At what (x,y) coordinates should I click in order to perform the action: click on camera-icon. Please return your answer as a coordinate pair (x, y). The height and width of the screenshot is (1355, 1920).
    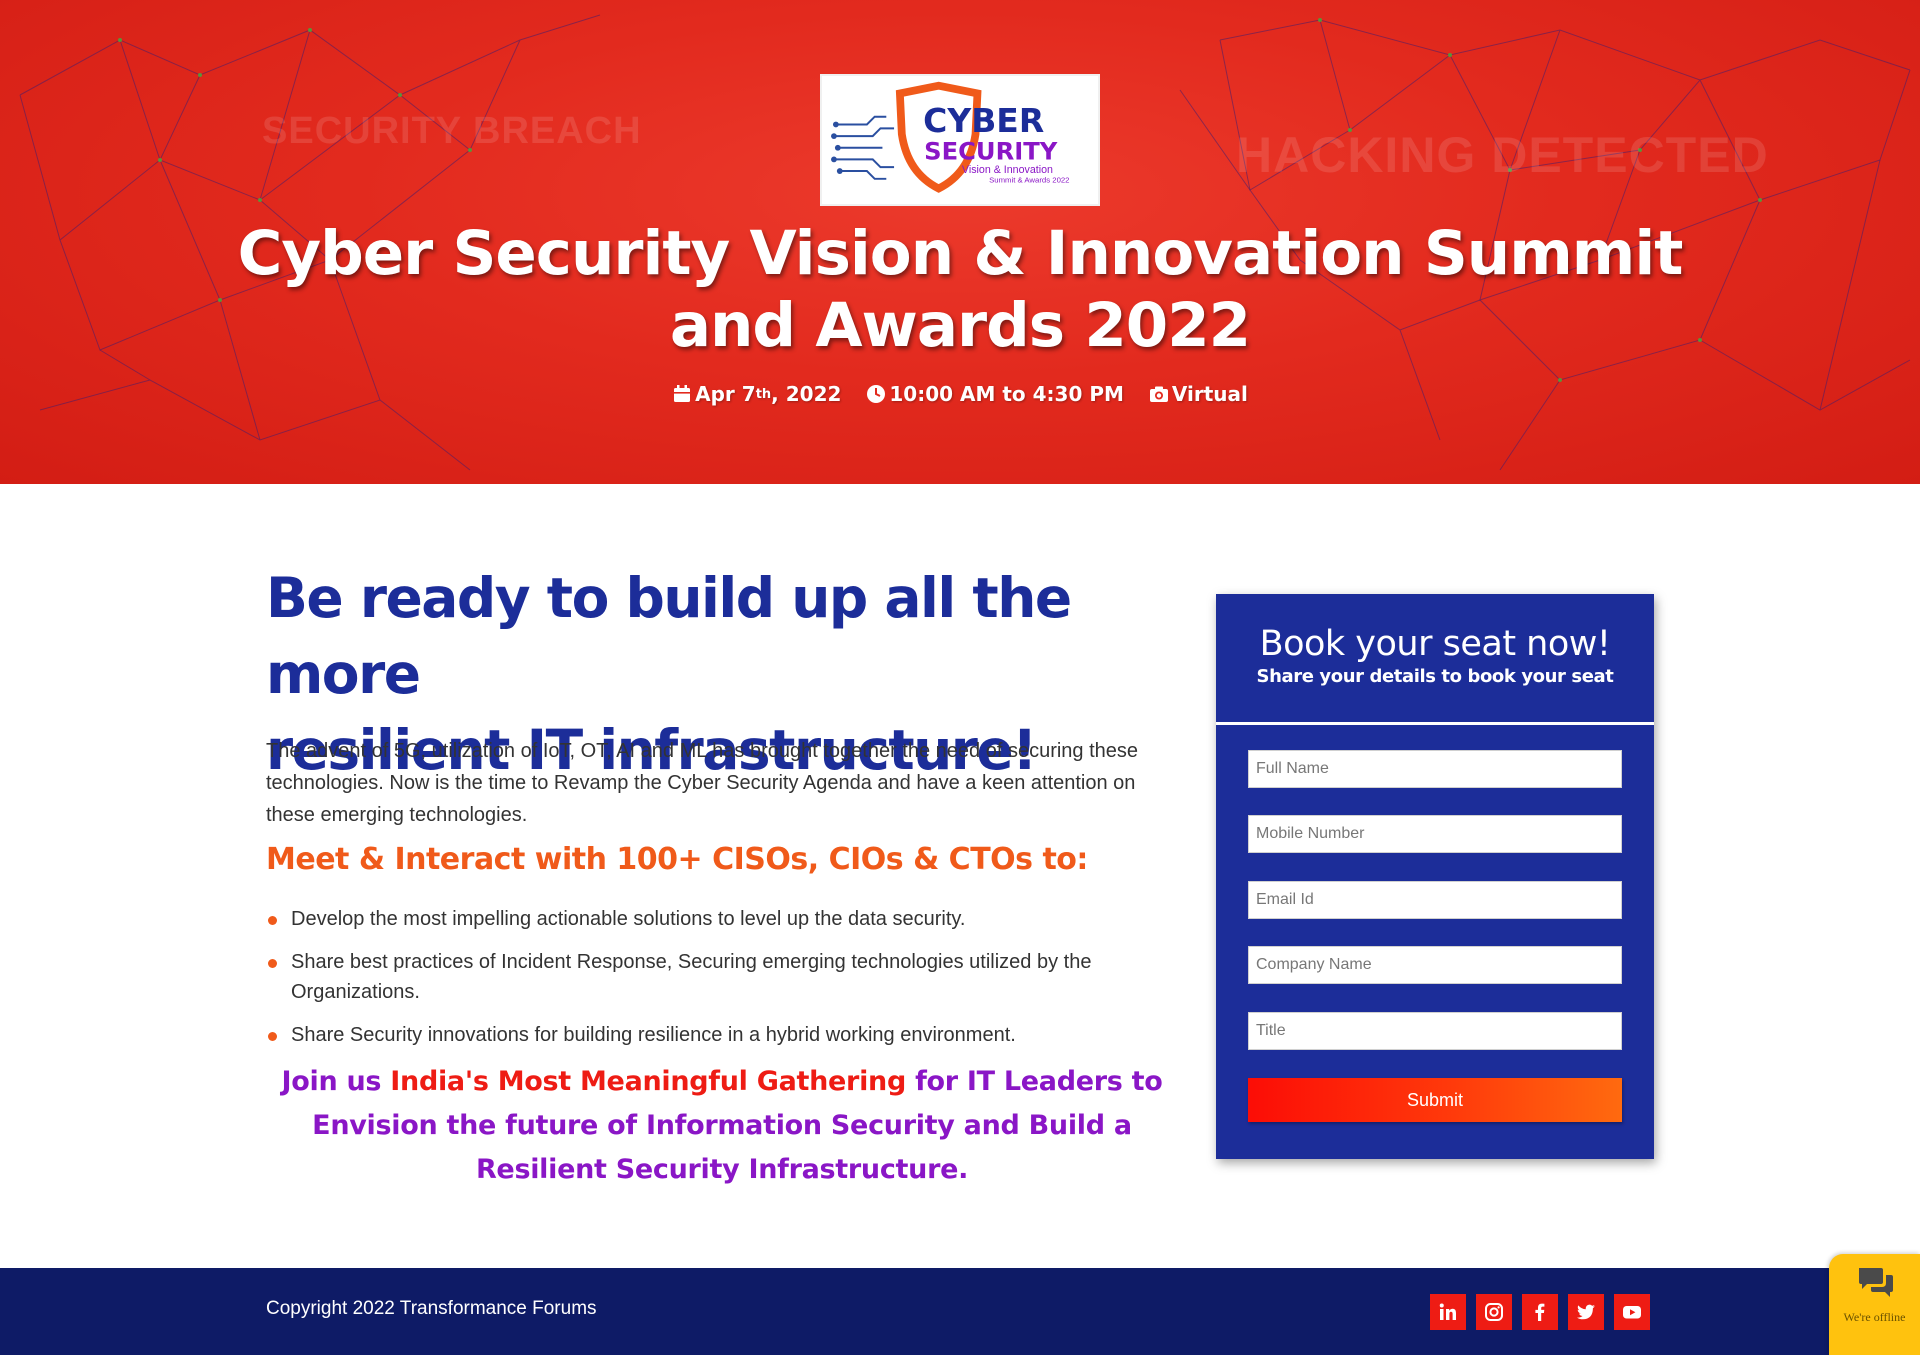
    Looking at the image, I should click on (1158, 394).